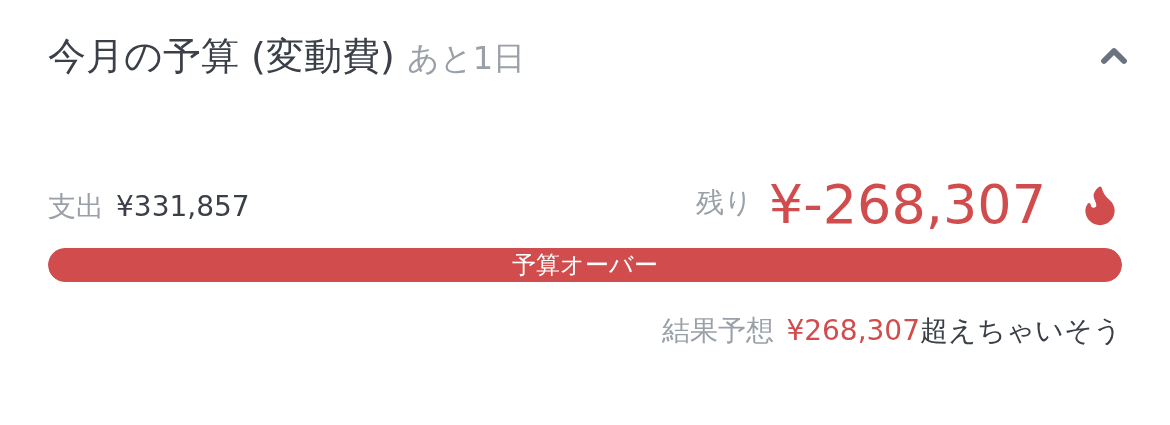 Image resolution: width=1170 pixels, height=425 pixels. I want to click on card-title: 今月の予算 (変動費), so click(221, 56).